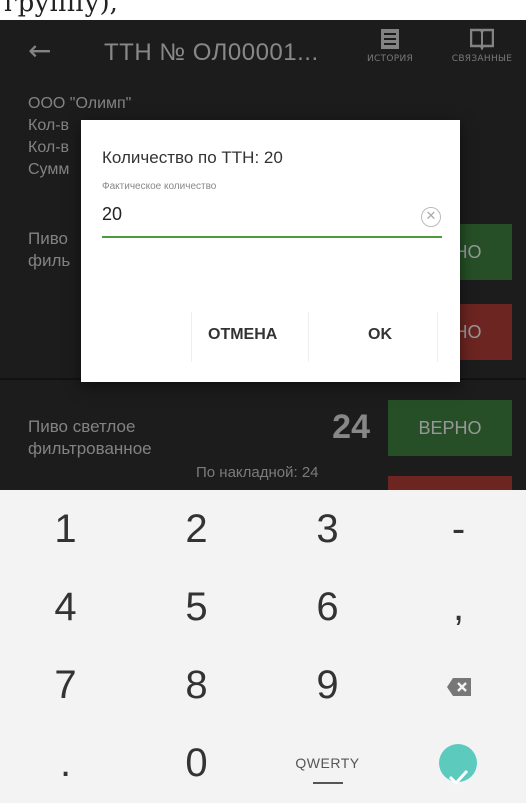 The width and height of the screenshot is (526, 803). What do you see at coordinates (458, 607) in the screenshot?
I see `key-comma: ,` at bounding box center [458, 607].